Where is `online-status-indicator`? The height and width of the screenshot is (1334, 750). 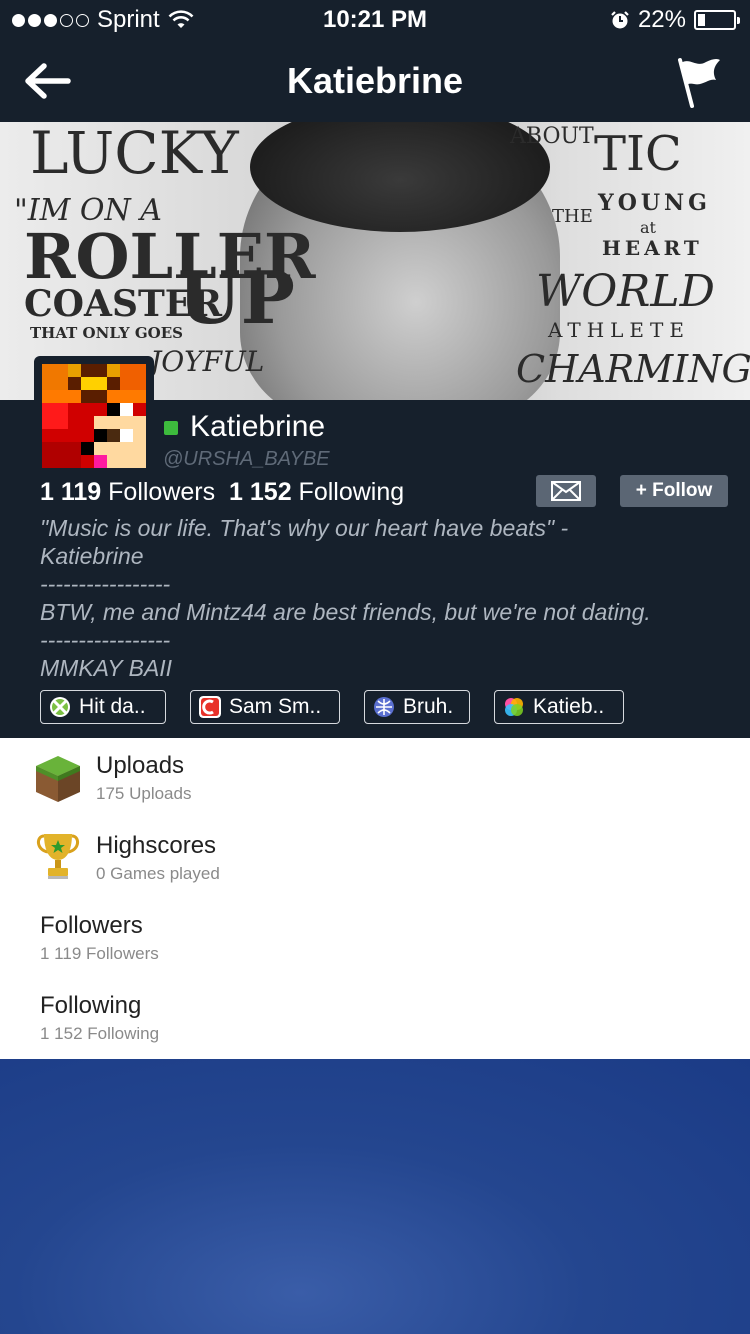 online-status-indicator is located at coordinates (171, 428).